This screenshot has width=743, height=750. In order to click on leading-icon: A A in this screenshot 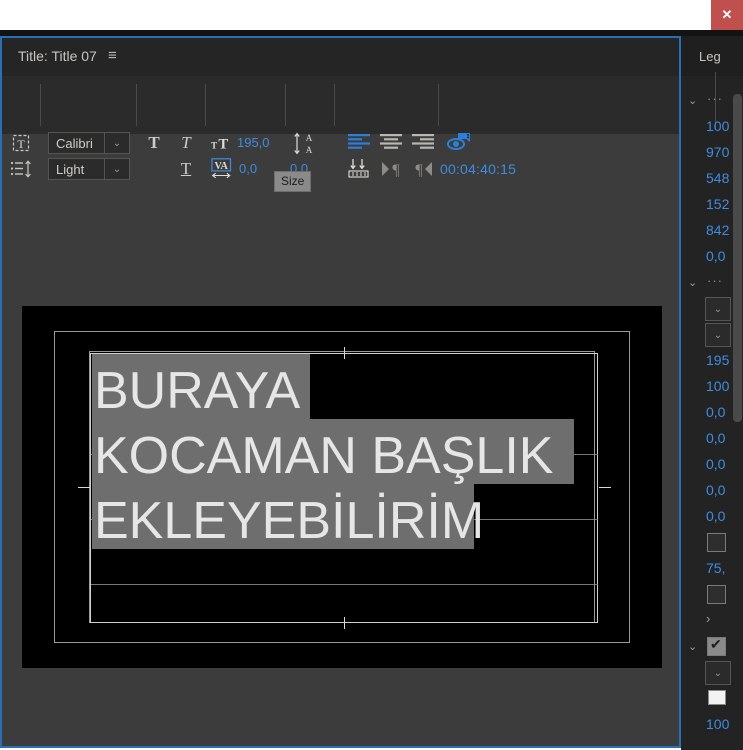, I will do `click(307, 144)`.